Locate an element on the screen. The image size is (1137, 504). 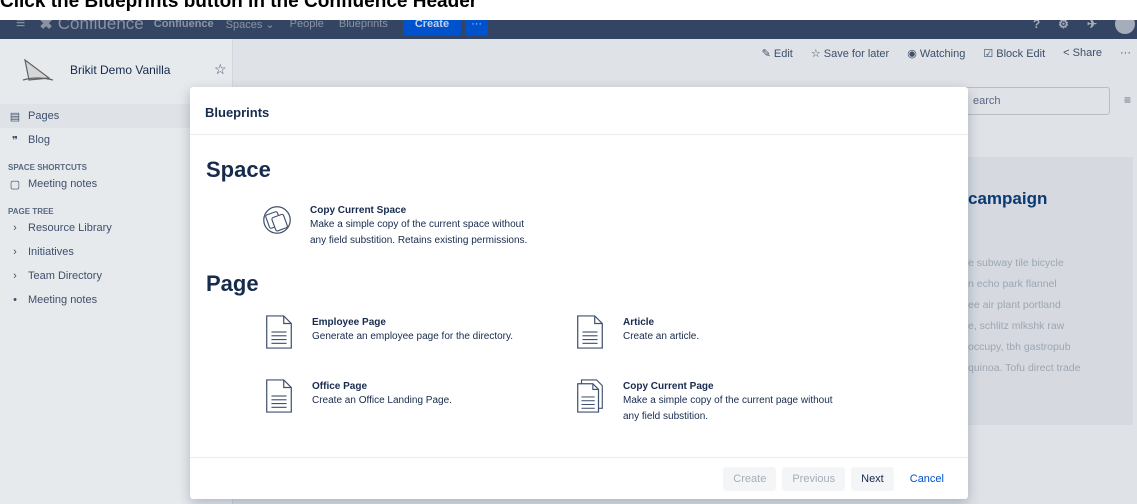
dialog-footer: Create Previous Next Cancel is located at coordinates (579, 478).